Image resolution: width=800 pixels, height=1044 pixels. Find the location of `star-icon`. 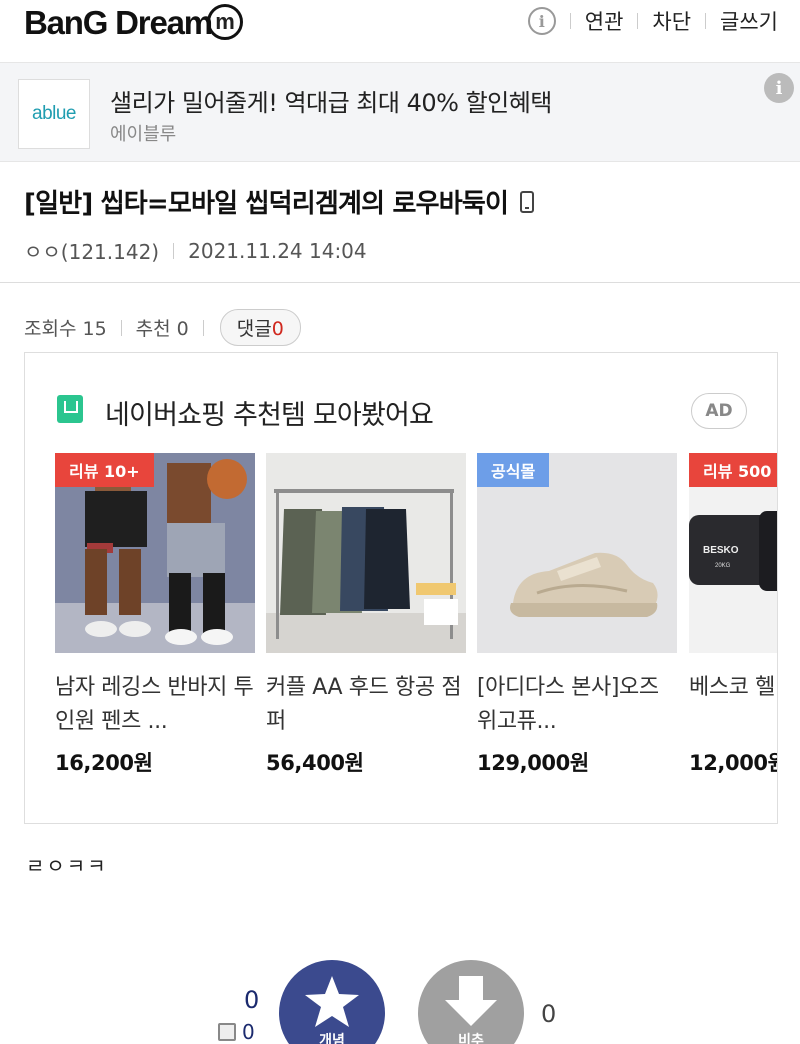

star-icon is located at coordinates (332, 1001).